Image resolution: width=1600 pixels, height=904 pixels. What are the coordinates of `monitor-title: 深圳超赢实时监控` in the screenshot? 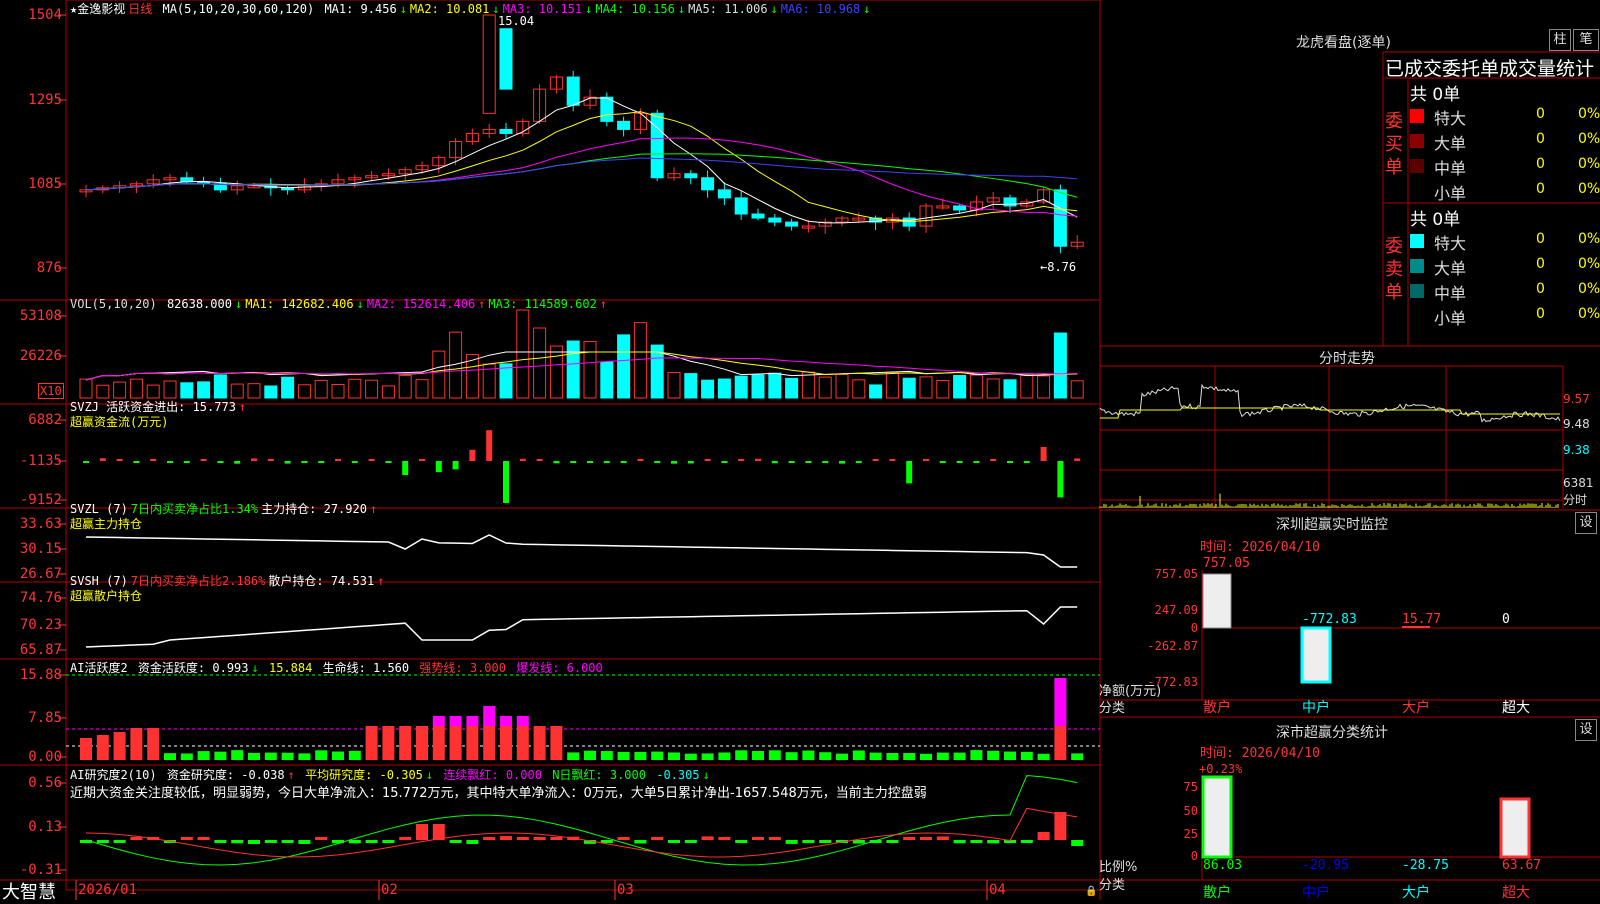 It's located at (1332, 525).